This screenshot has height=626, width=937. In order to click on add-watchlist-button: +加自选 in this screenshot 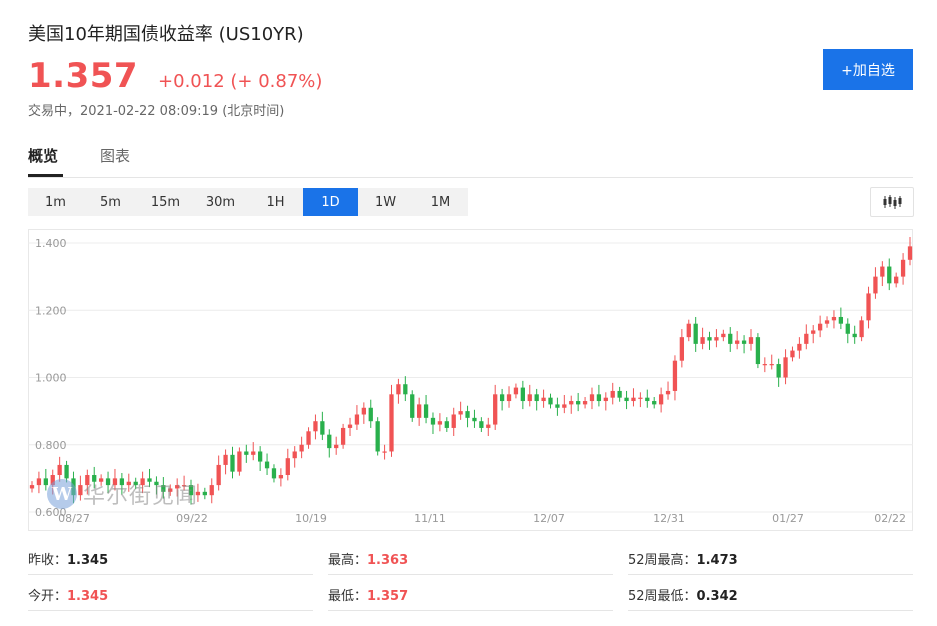, I will do `click(868, 69)`.